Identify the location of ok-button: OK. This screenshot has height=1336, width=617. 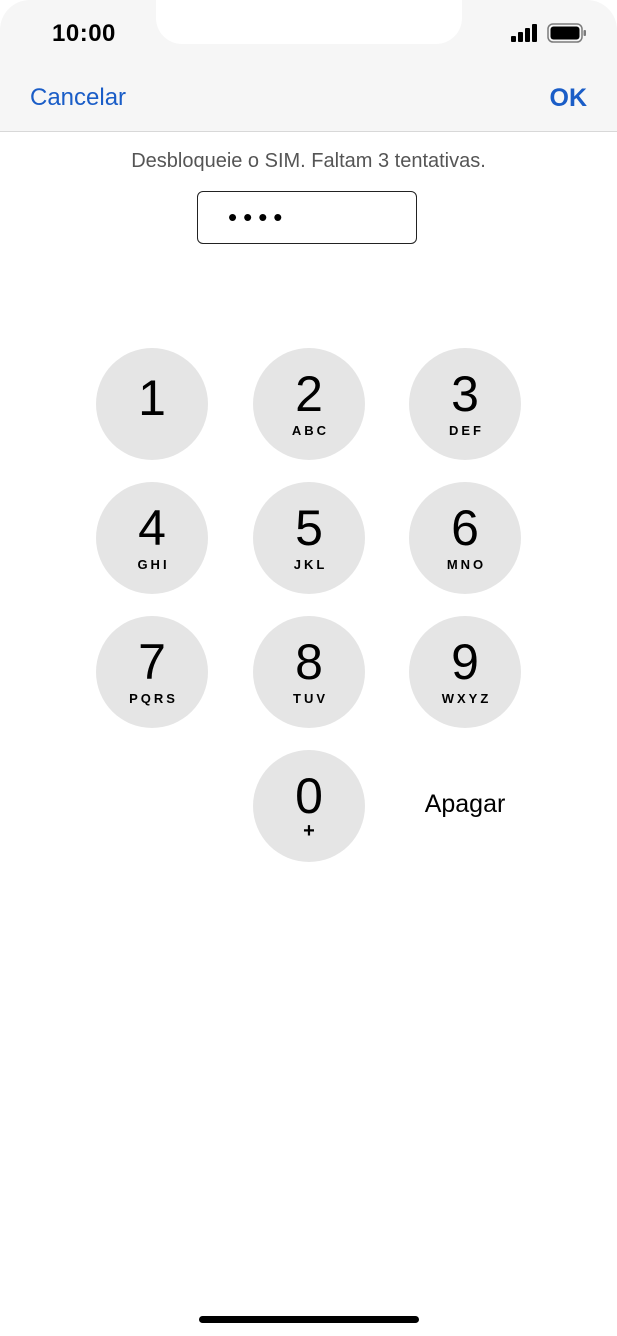
(569, 98).